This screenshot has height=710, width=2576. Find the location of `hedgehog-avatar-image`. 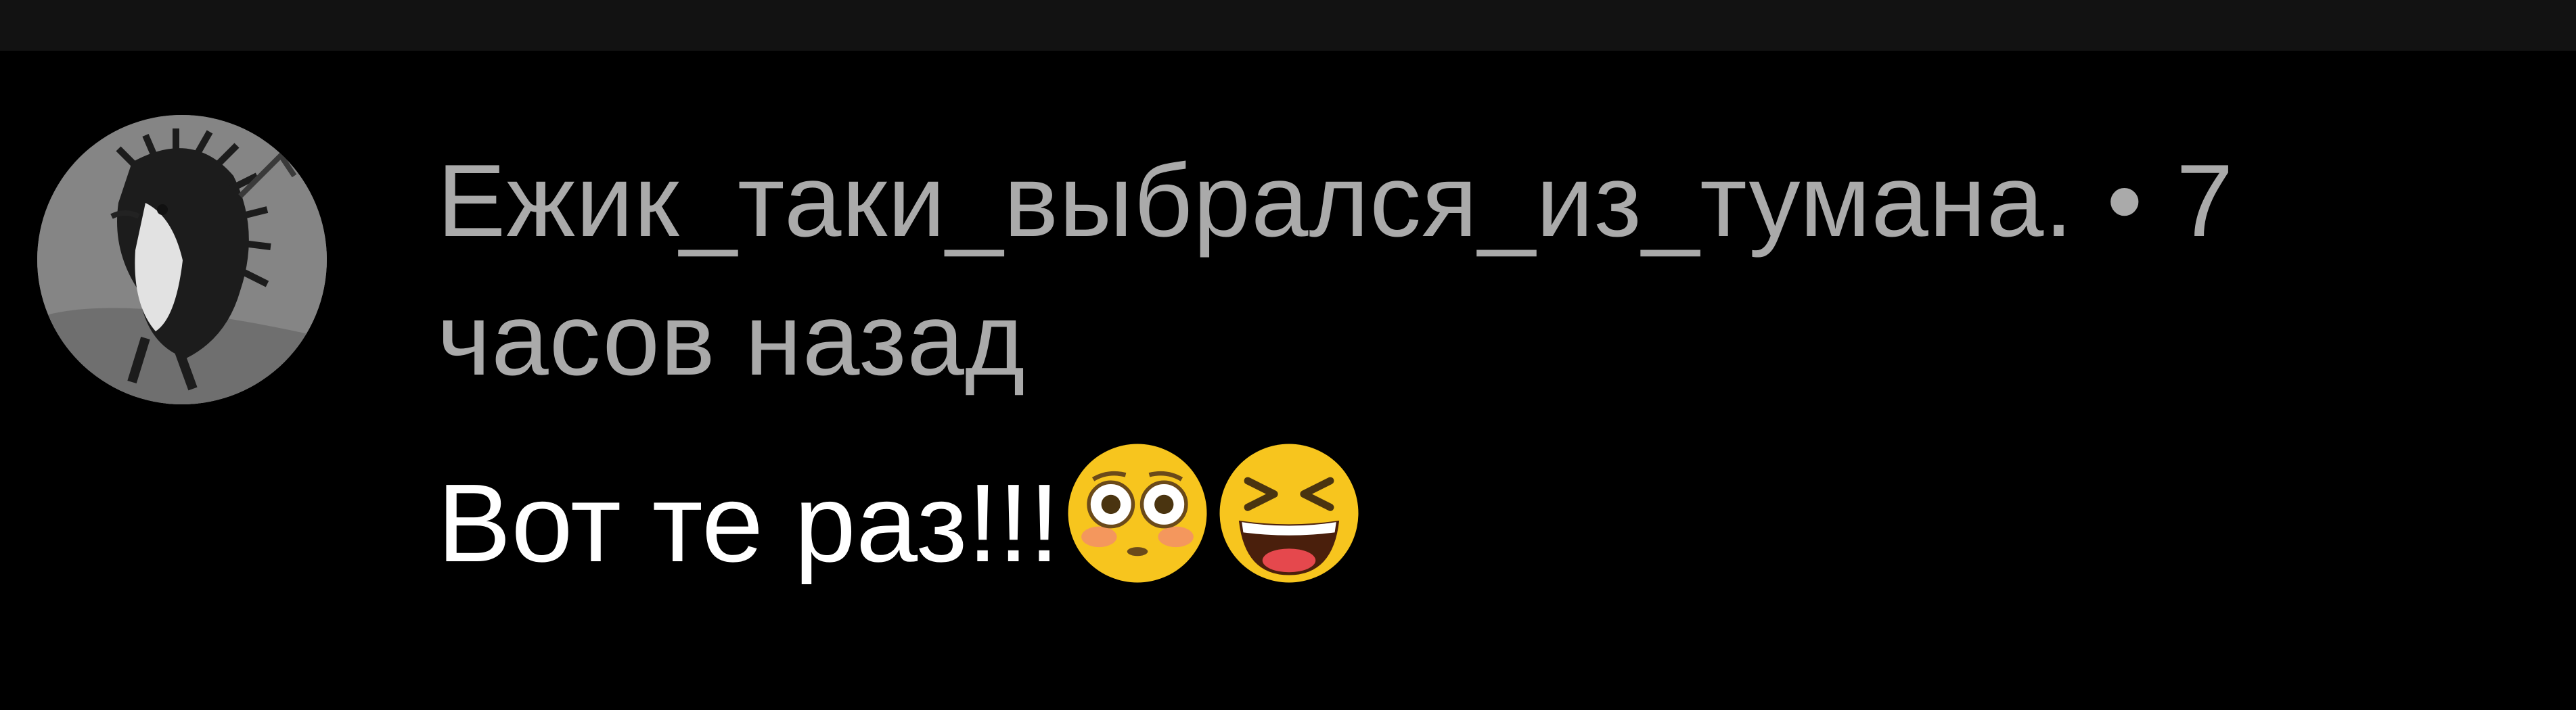

hedgehog-avatar-image is located at coordinates (182, 259).